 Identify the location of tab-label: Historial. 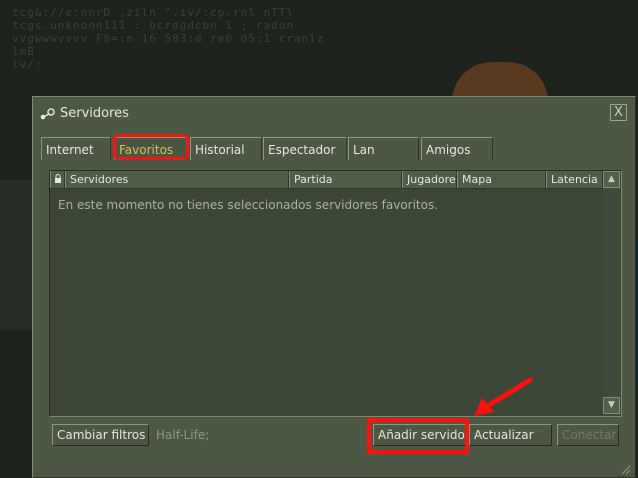
(220, 150).